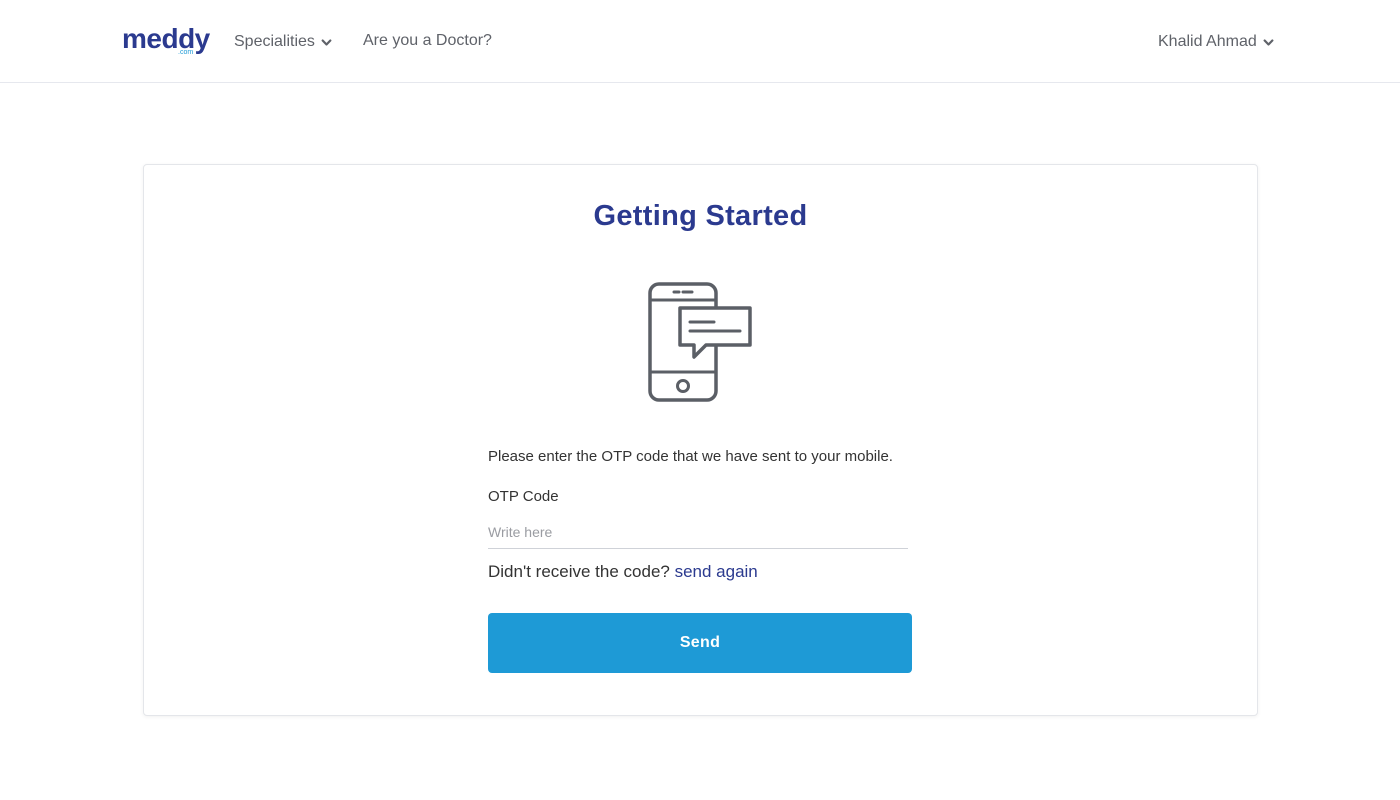 The image size is (1400, 800). What do you see at coordinates (1207, 41) in the screenshot?
I see `user-name: Khalid Ahmad` at bounding box center [1207, 41].